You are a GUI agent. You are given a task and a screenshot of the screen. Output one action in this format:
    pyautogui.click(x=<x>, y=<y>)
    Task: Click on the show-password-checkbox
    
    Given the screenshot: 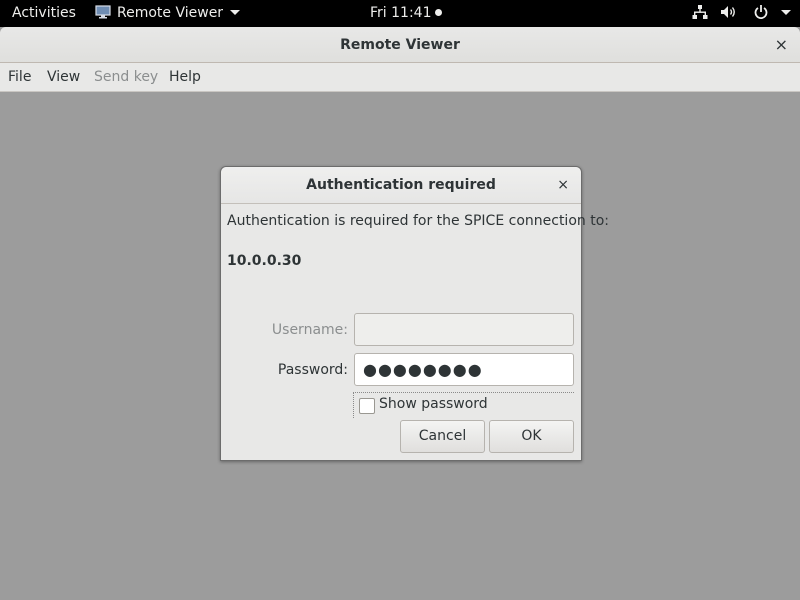 What is the action you would take?
    pyautogui.click(x=367, y=406)
    